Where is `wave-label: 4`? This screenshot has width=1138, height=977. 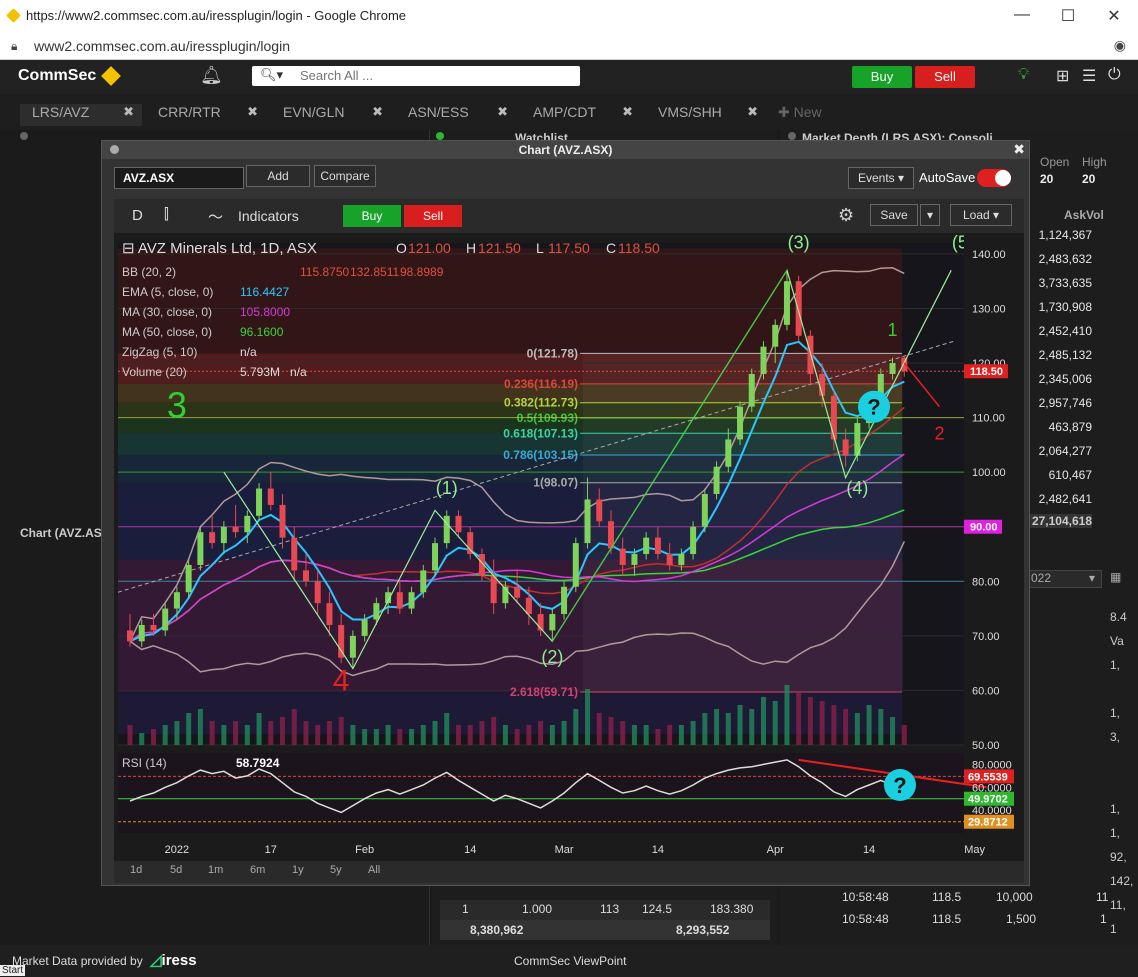 wave-label: 4 is located at coordinates (341, 680).